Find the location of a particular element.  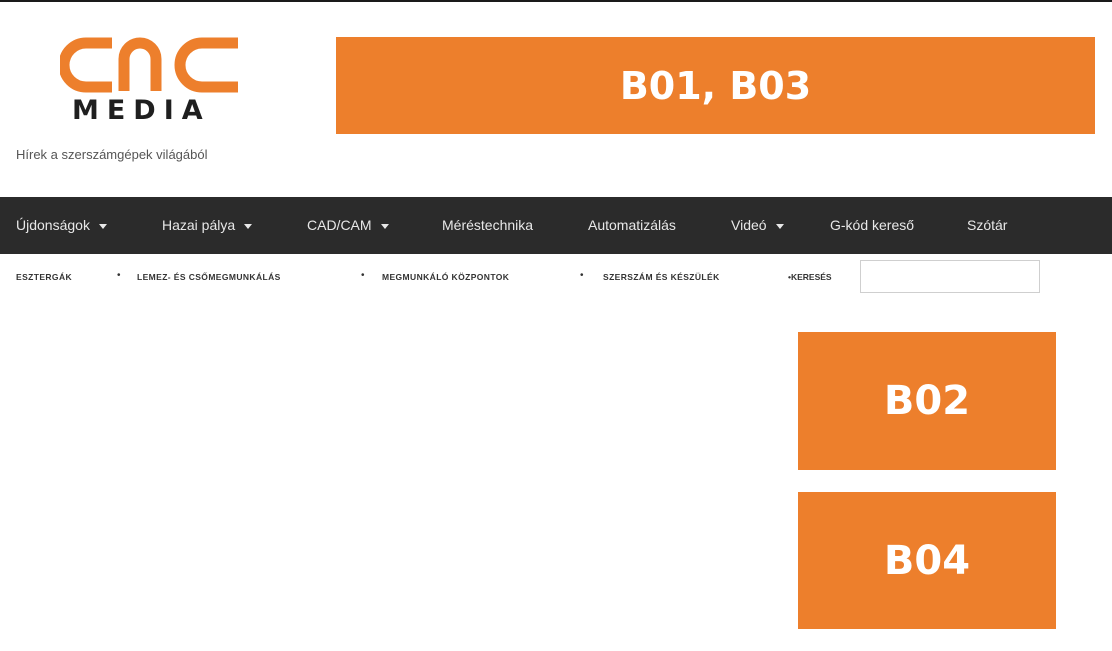

nav-item-label: Szótár is located at coordinates (987, 225).